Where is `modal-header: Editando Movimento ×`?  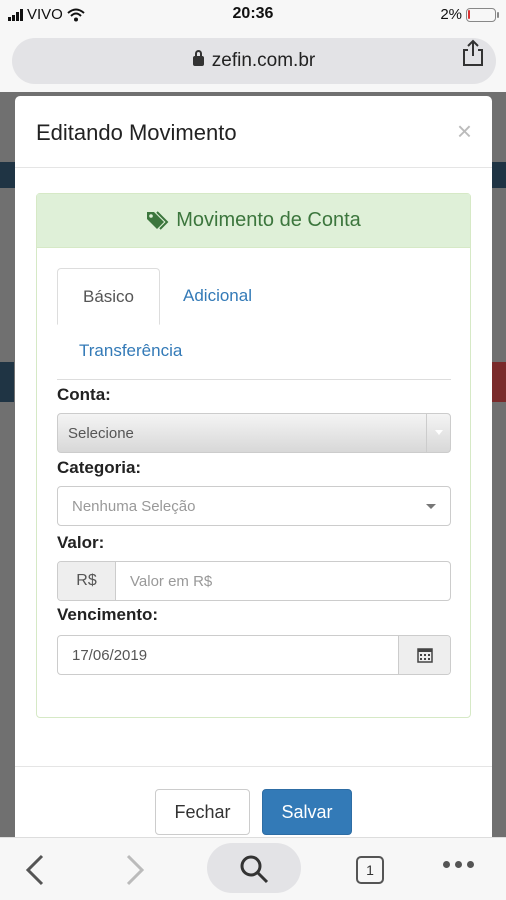 modal-header: Editando Movimento × is located at coordinates (253, 132).